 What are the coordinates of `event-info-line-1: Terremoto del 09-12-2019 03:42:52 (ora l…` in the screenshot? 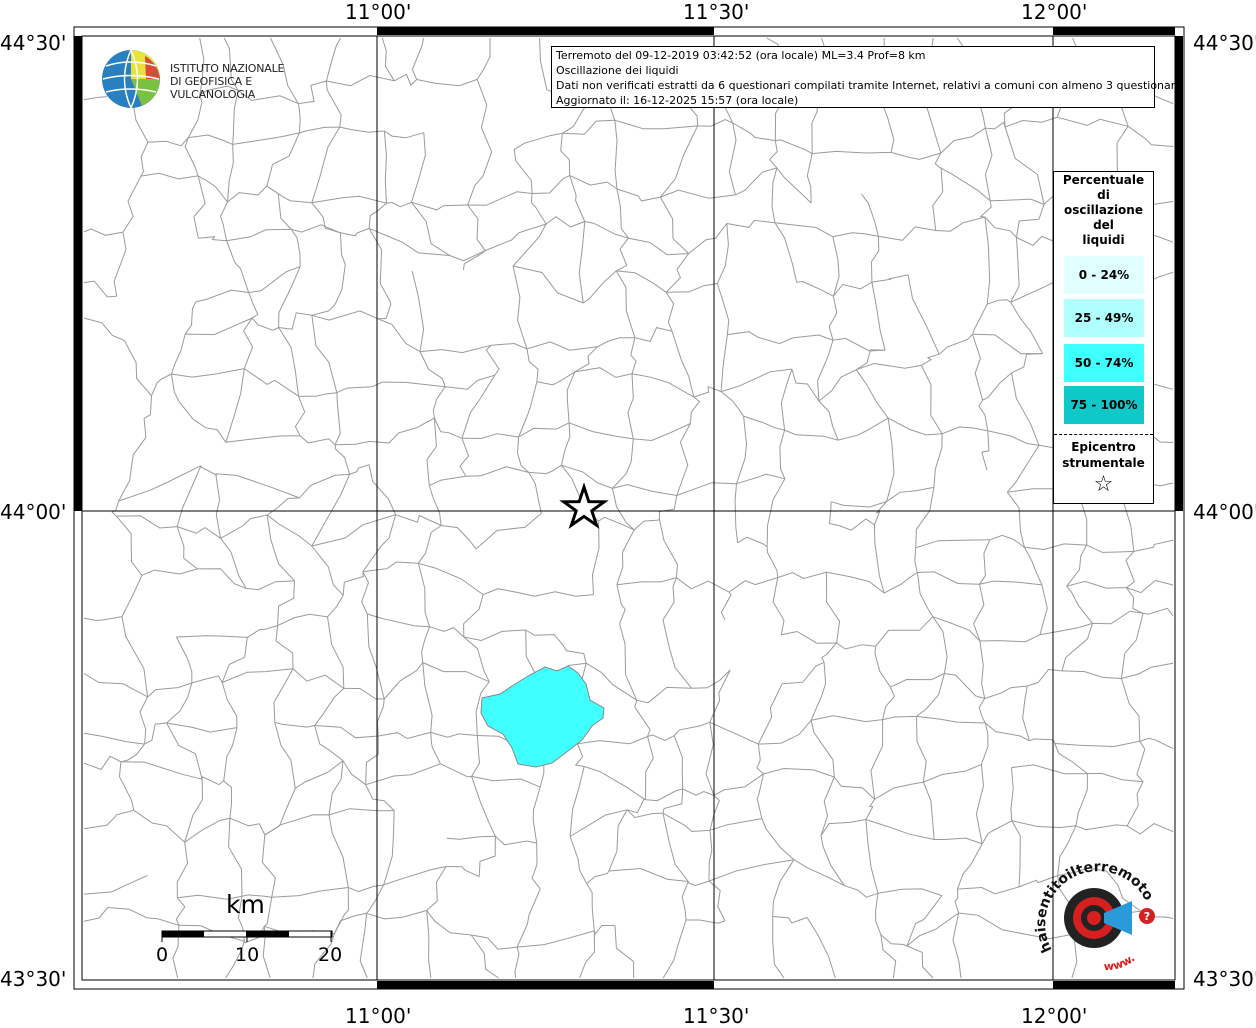 It's located at (741, 55).